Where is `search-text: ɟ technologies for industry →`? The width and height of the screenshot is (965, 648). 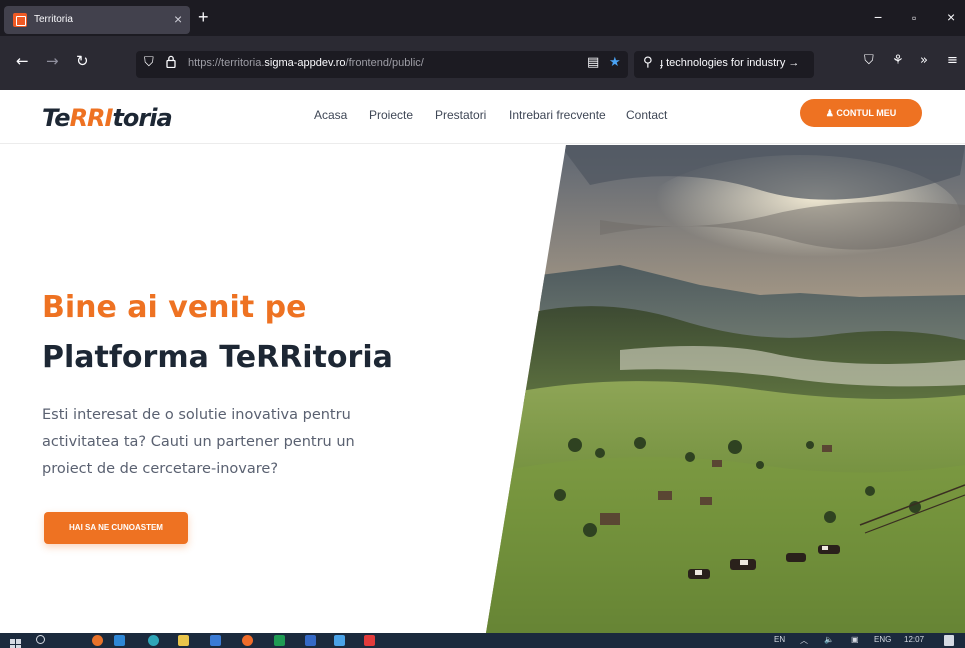
search-text: ɟ technologies for industry → is located at coordinates (729, 63).